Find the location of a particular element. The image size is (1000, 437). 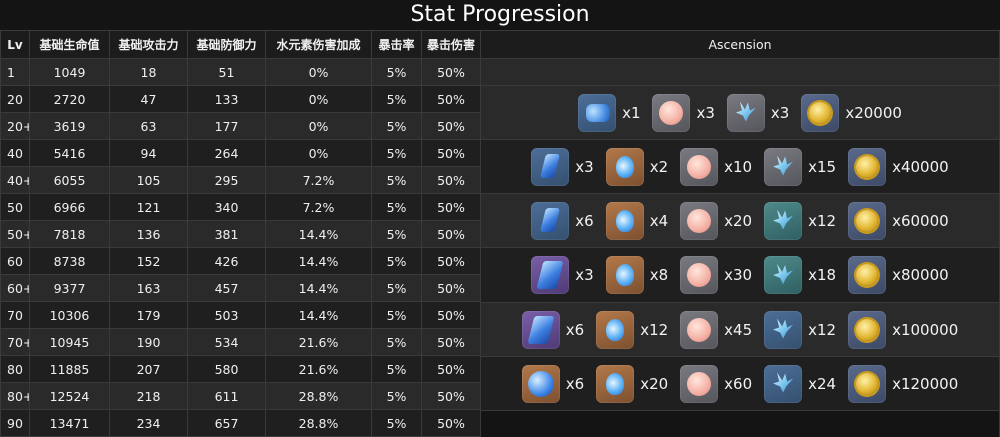

table-row: 60 8738 152 426 14.4% 5% 50% is located at coordinates (240, 261).